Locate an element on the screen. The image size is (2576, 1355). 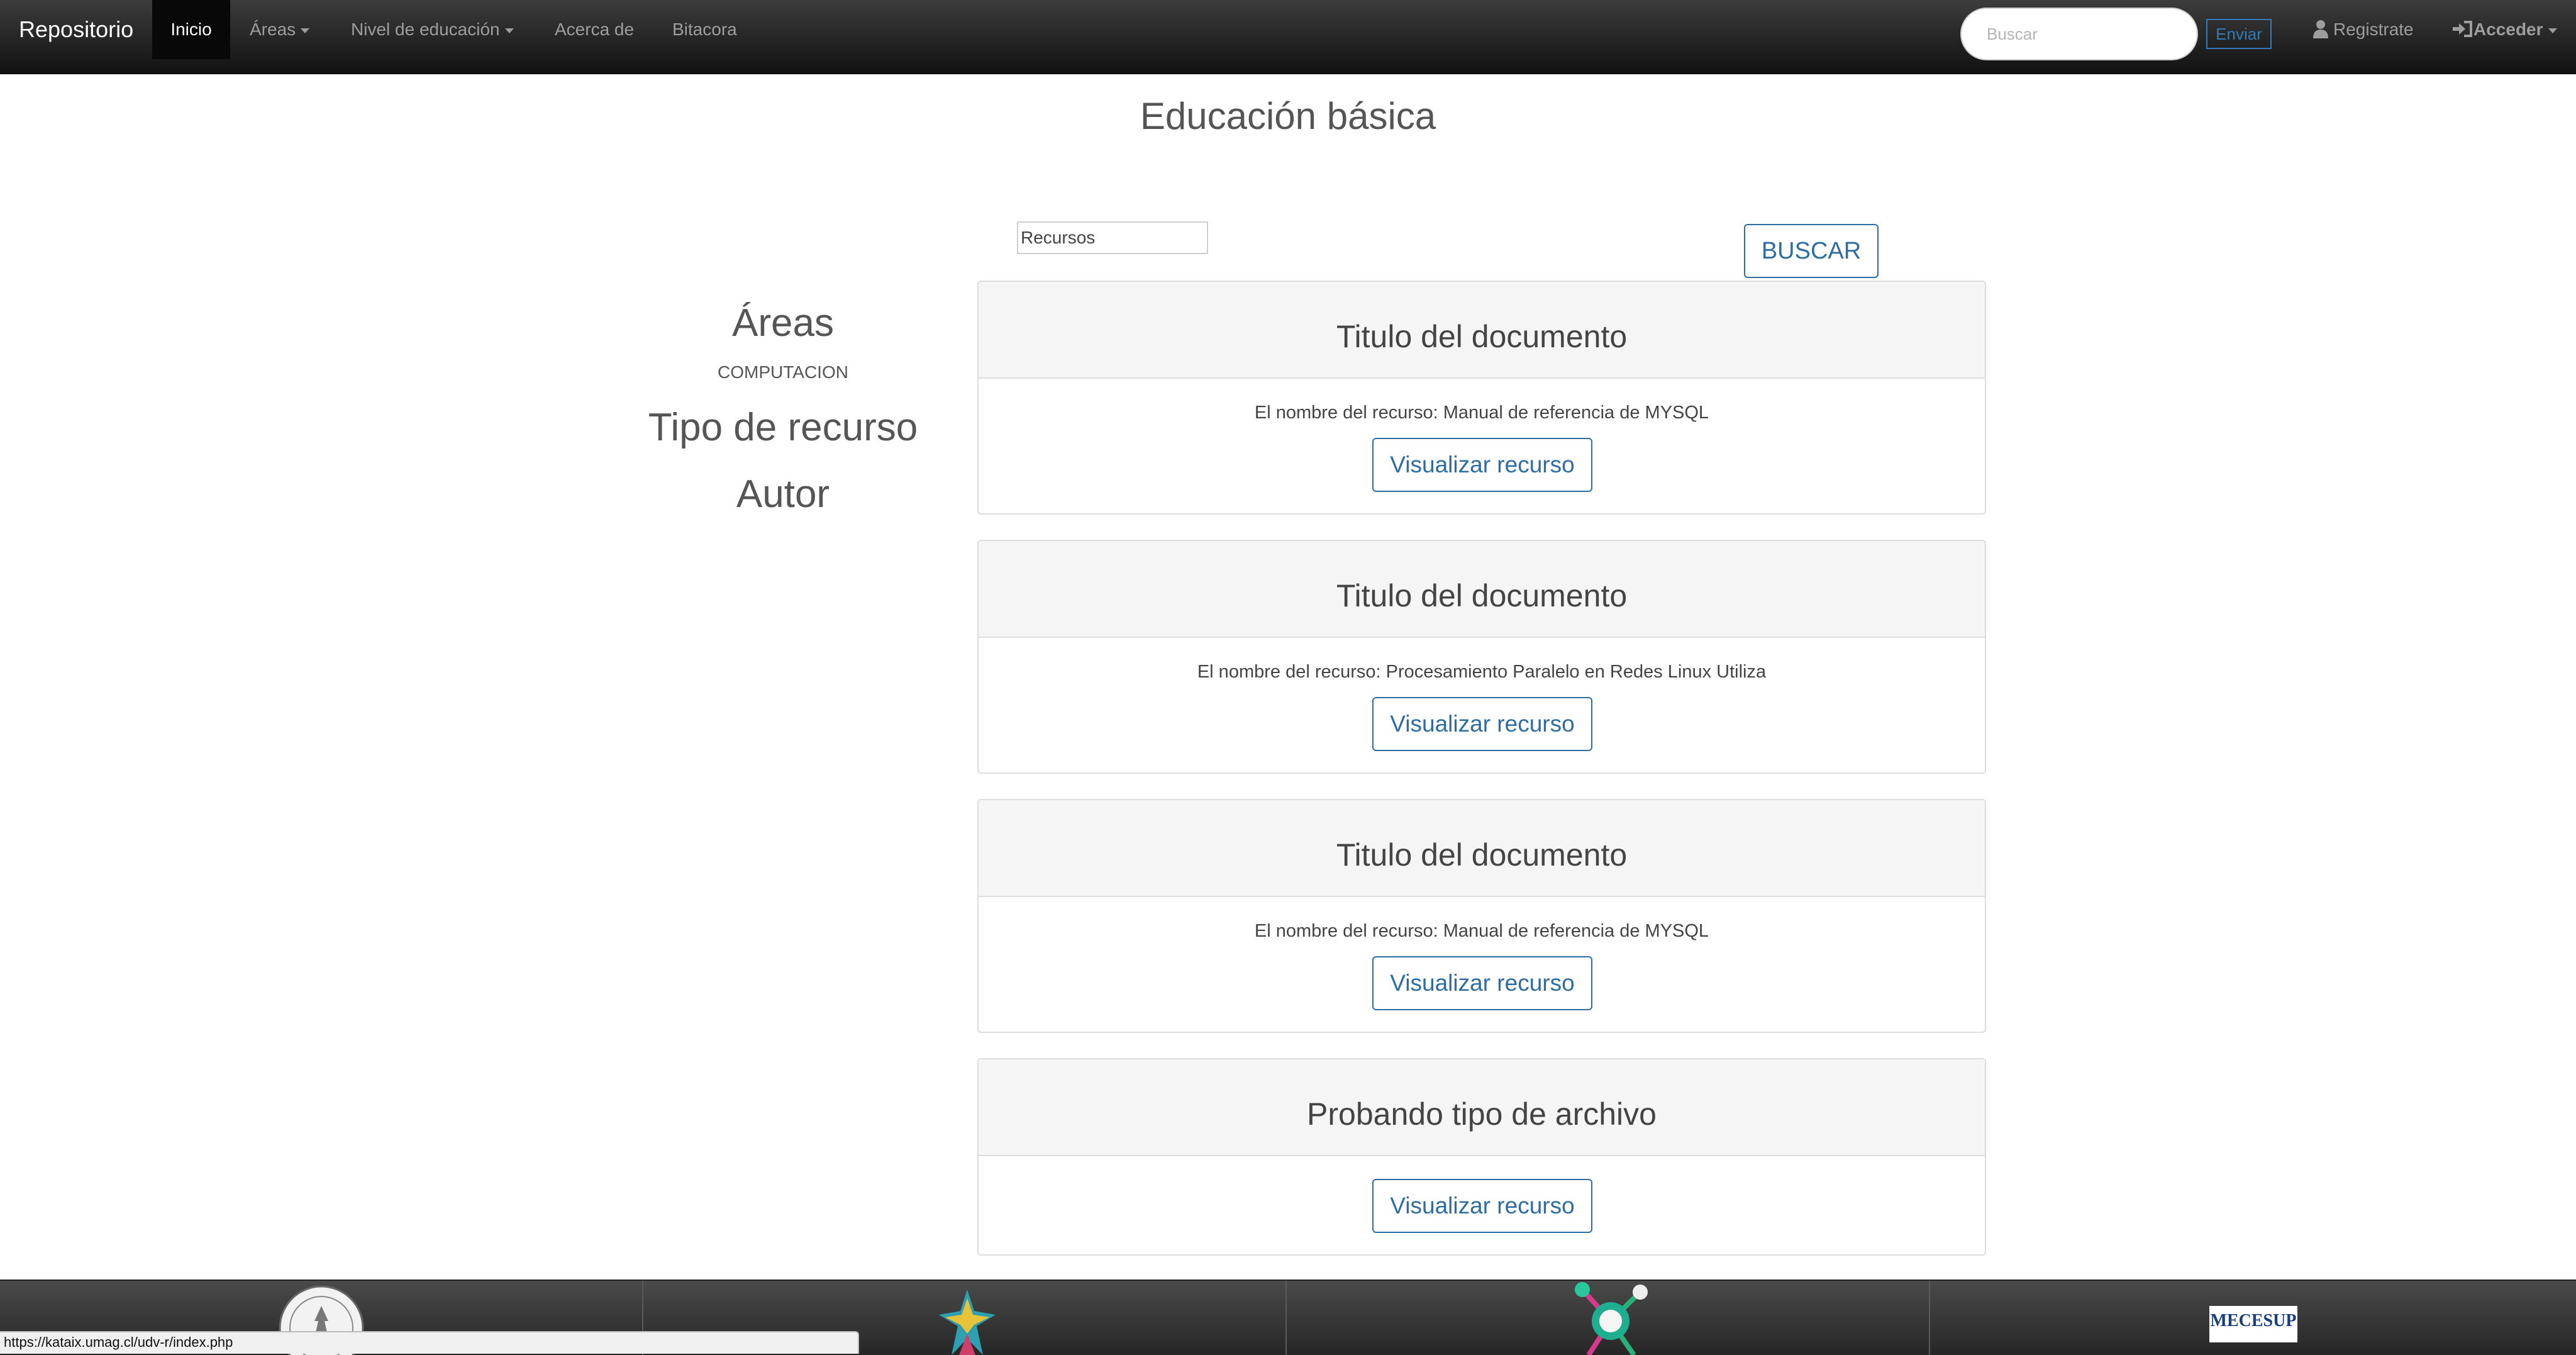
sidebar-author-heading: Autor is located at coordinates (783, 494).